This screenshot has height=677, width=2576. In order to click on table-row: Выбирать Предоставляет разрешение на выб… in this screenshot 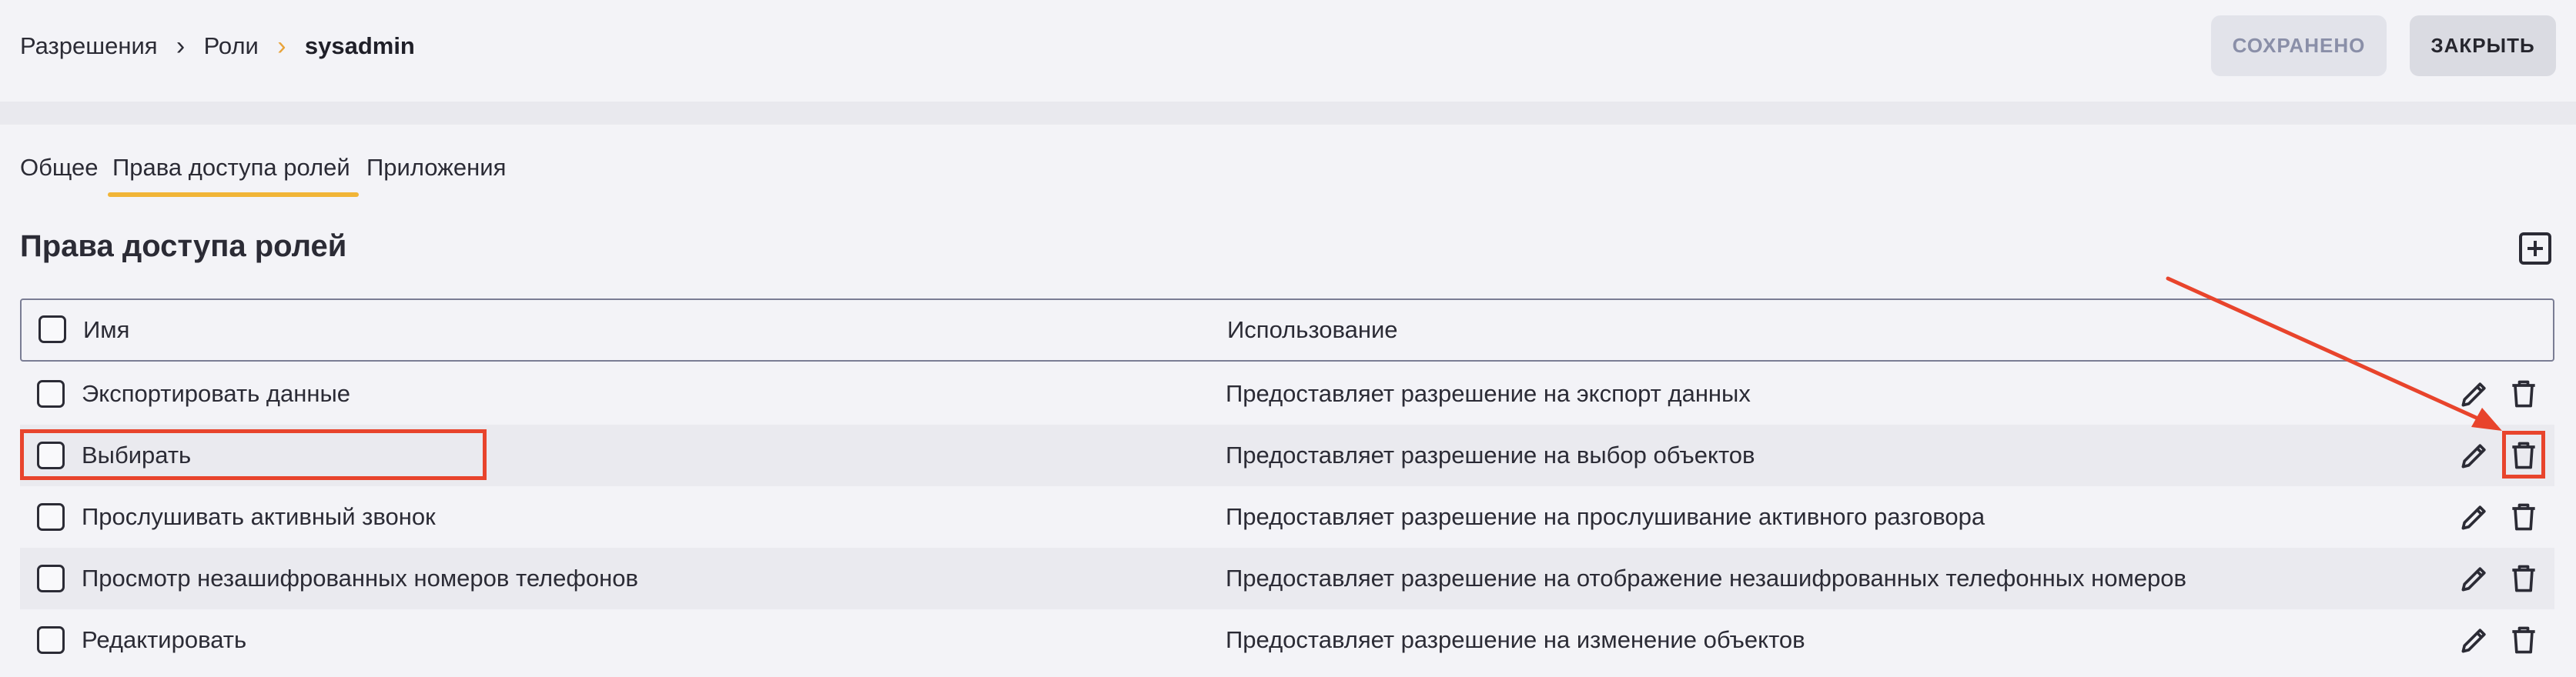, I will do `click(1287, 456)`.